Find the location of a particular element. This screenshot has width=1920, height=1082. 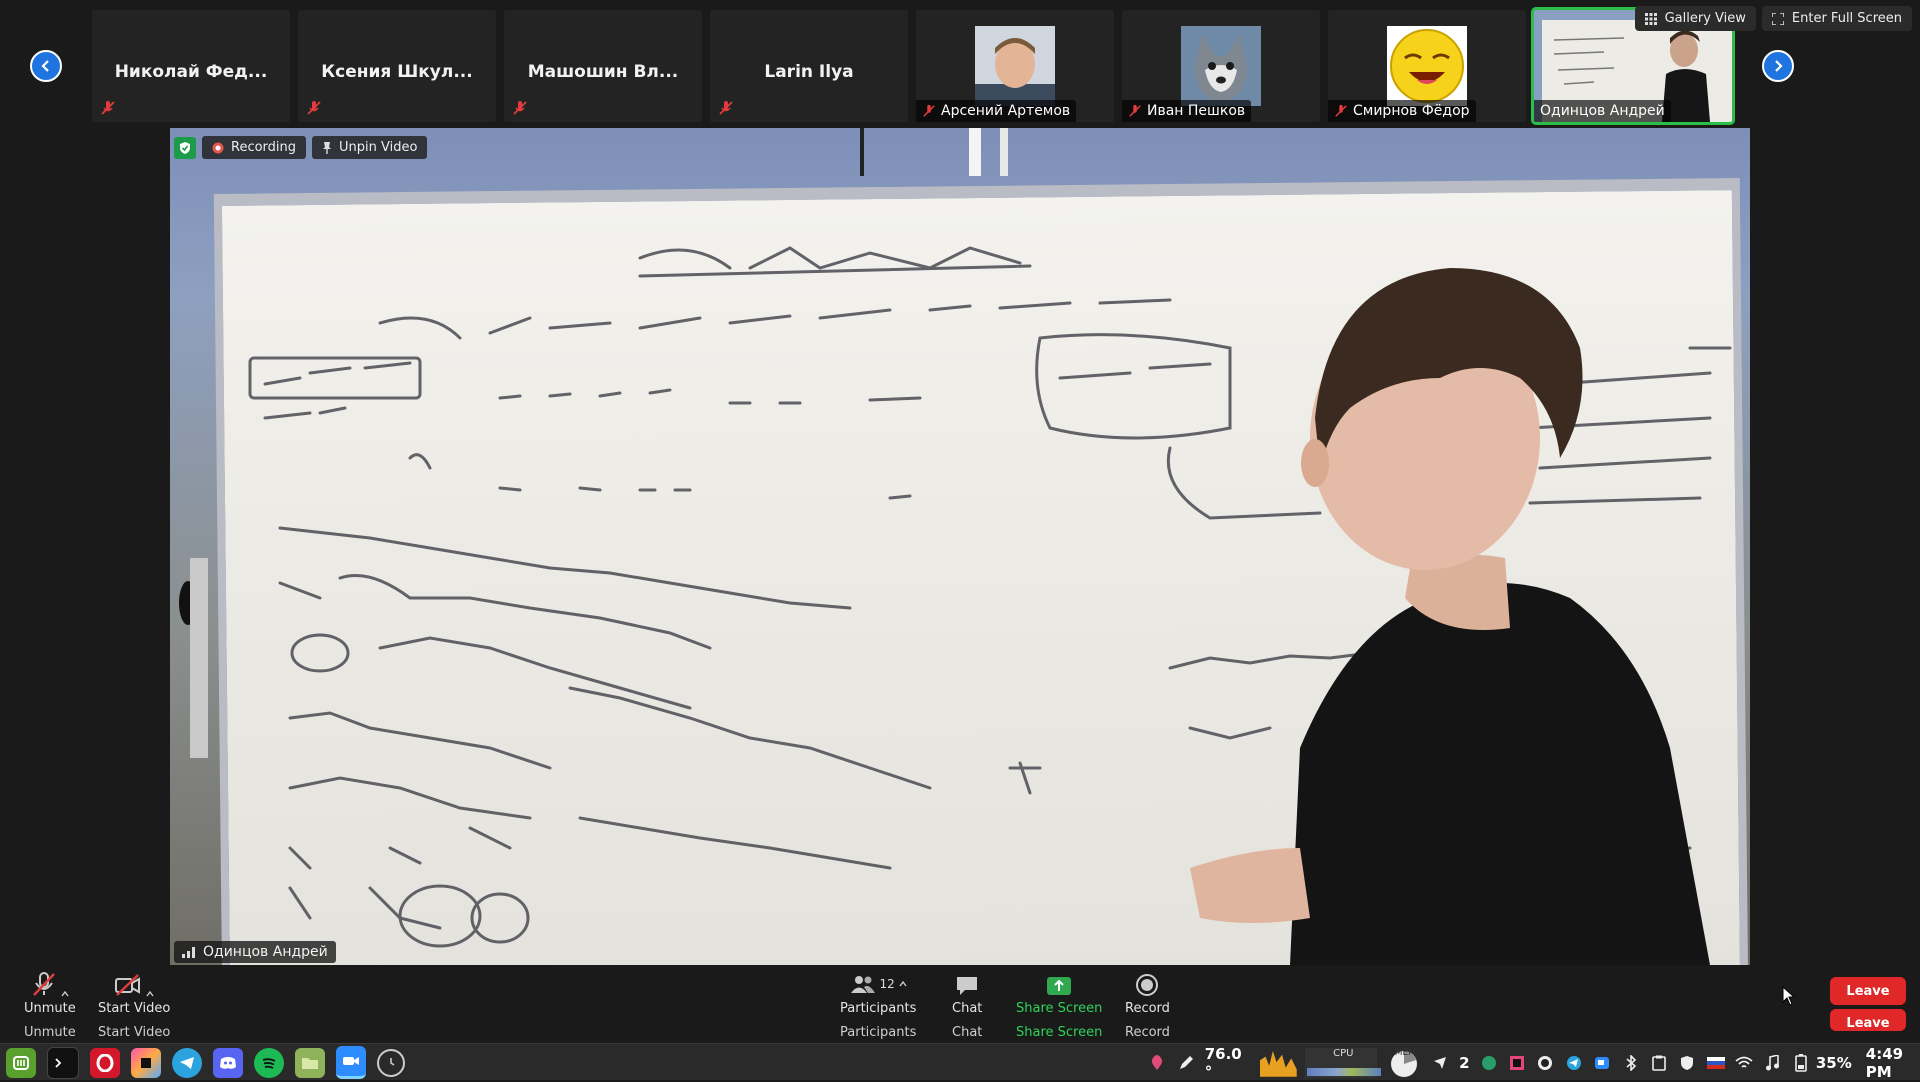

next-page-button is located at coordinates (1778, 66).